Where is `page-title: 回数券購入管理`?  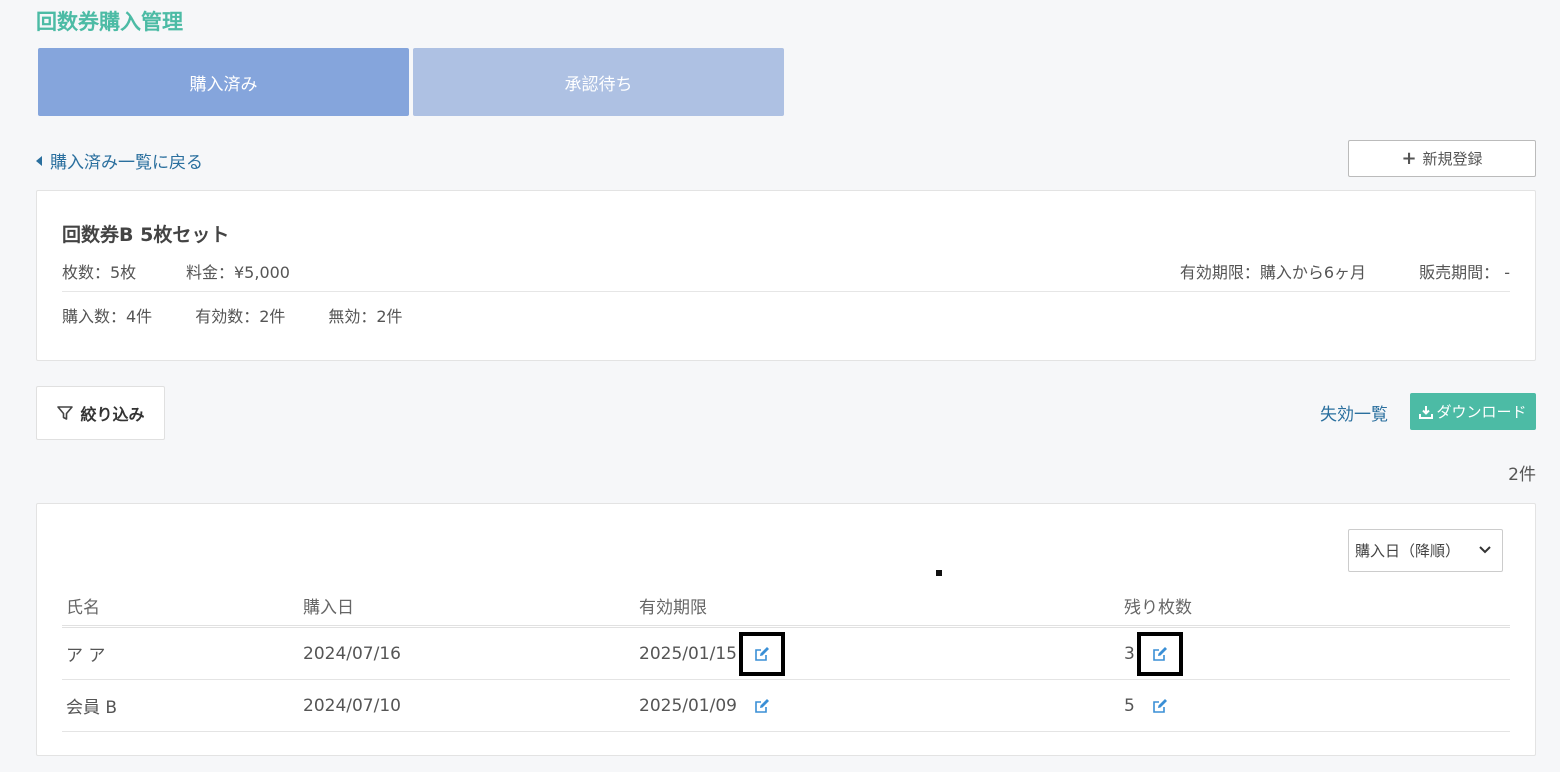 page-title: 回数券購入管理 is located at coordinates (109, 22).